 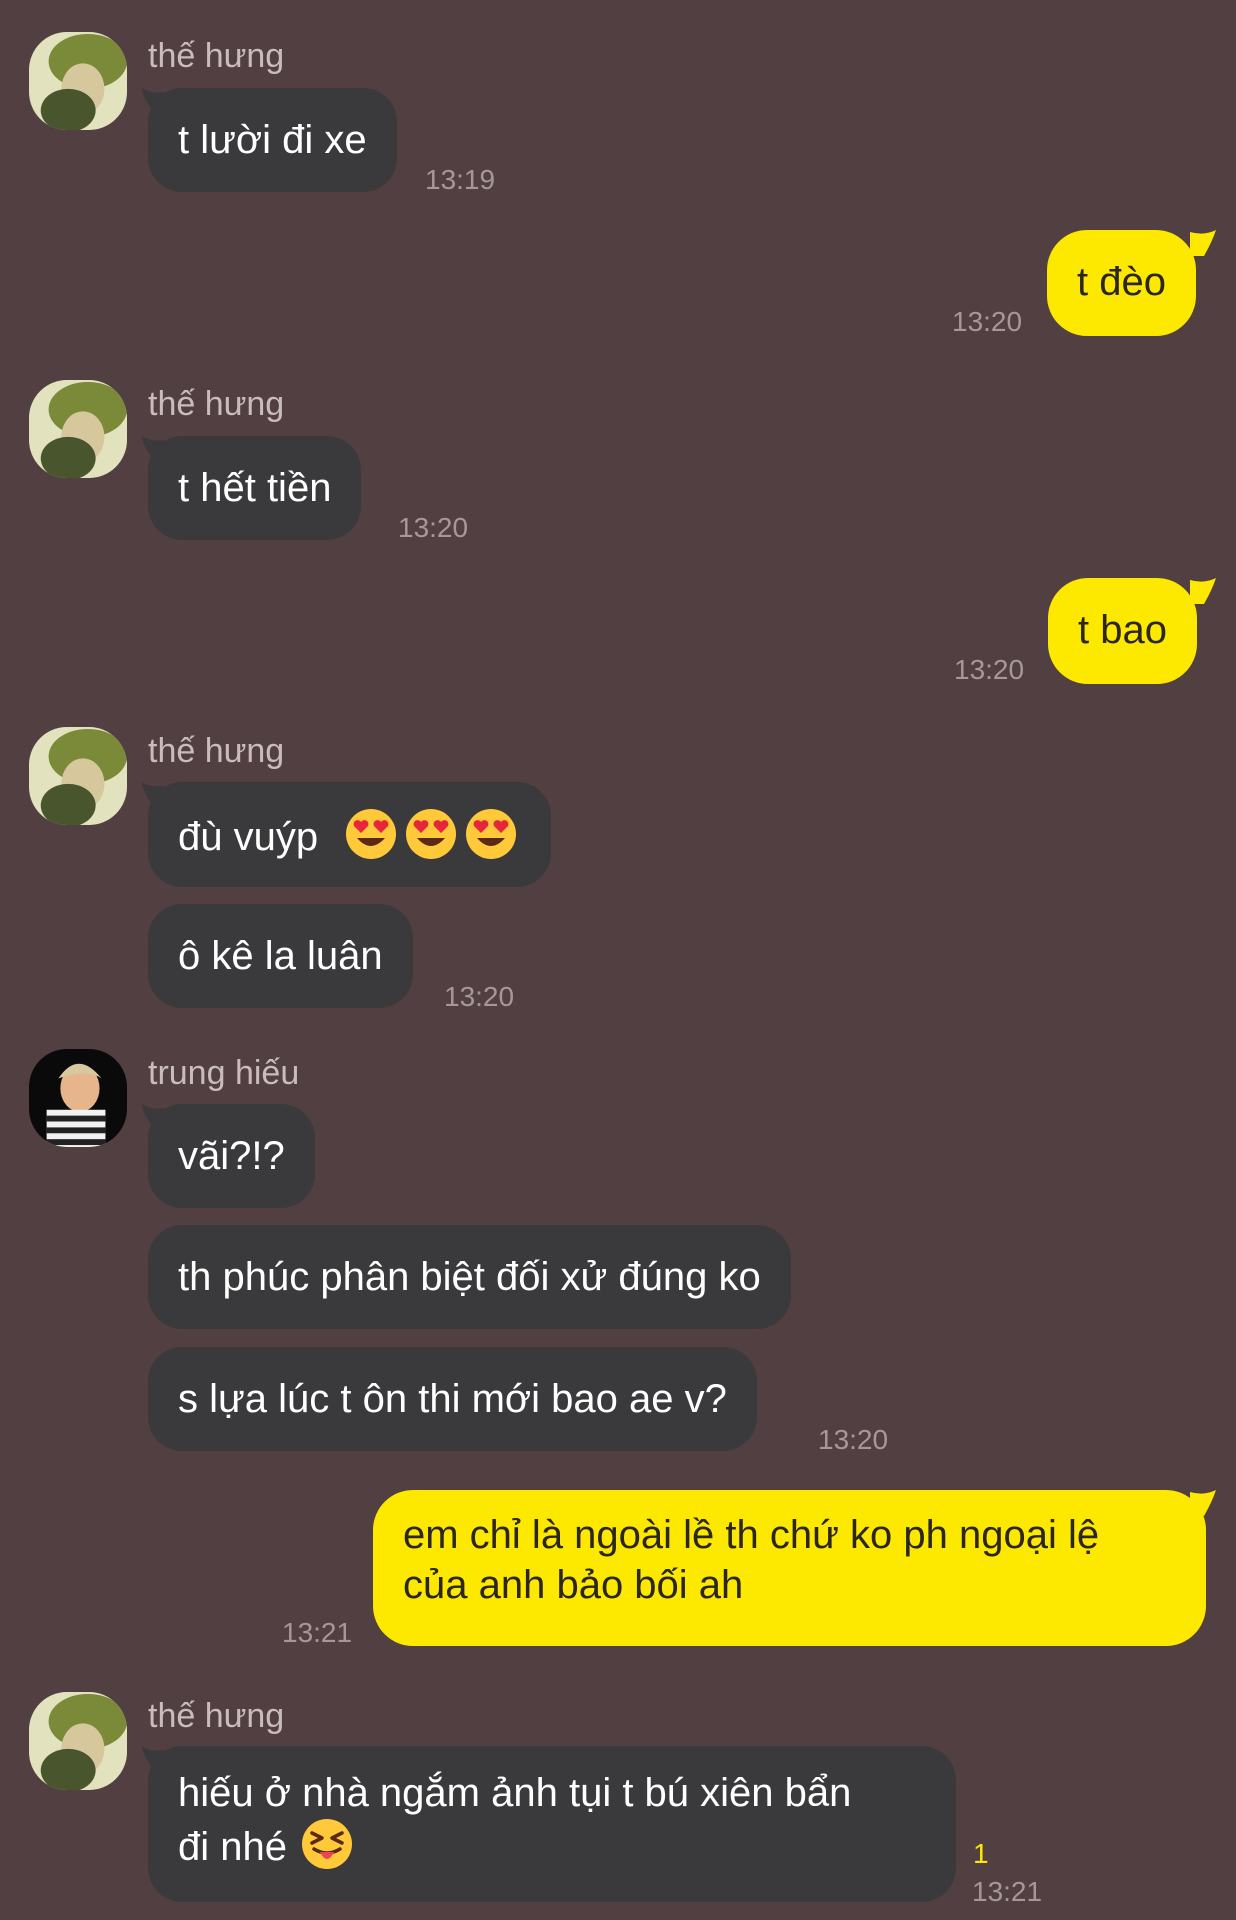 I want to click on message-bubble-incoming: th phúc phân biệt đối xử đúng ko, so click(x=469, y=1277).